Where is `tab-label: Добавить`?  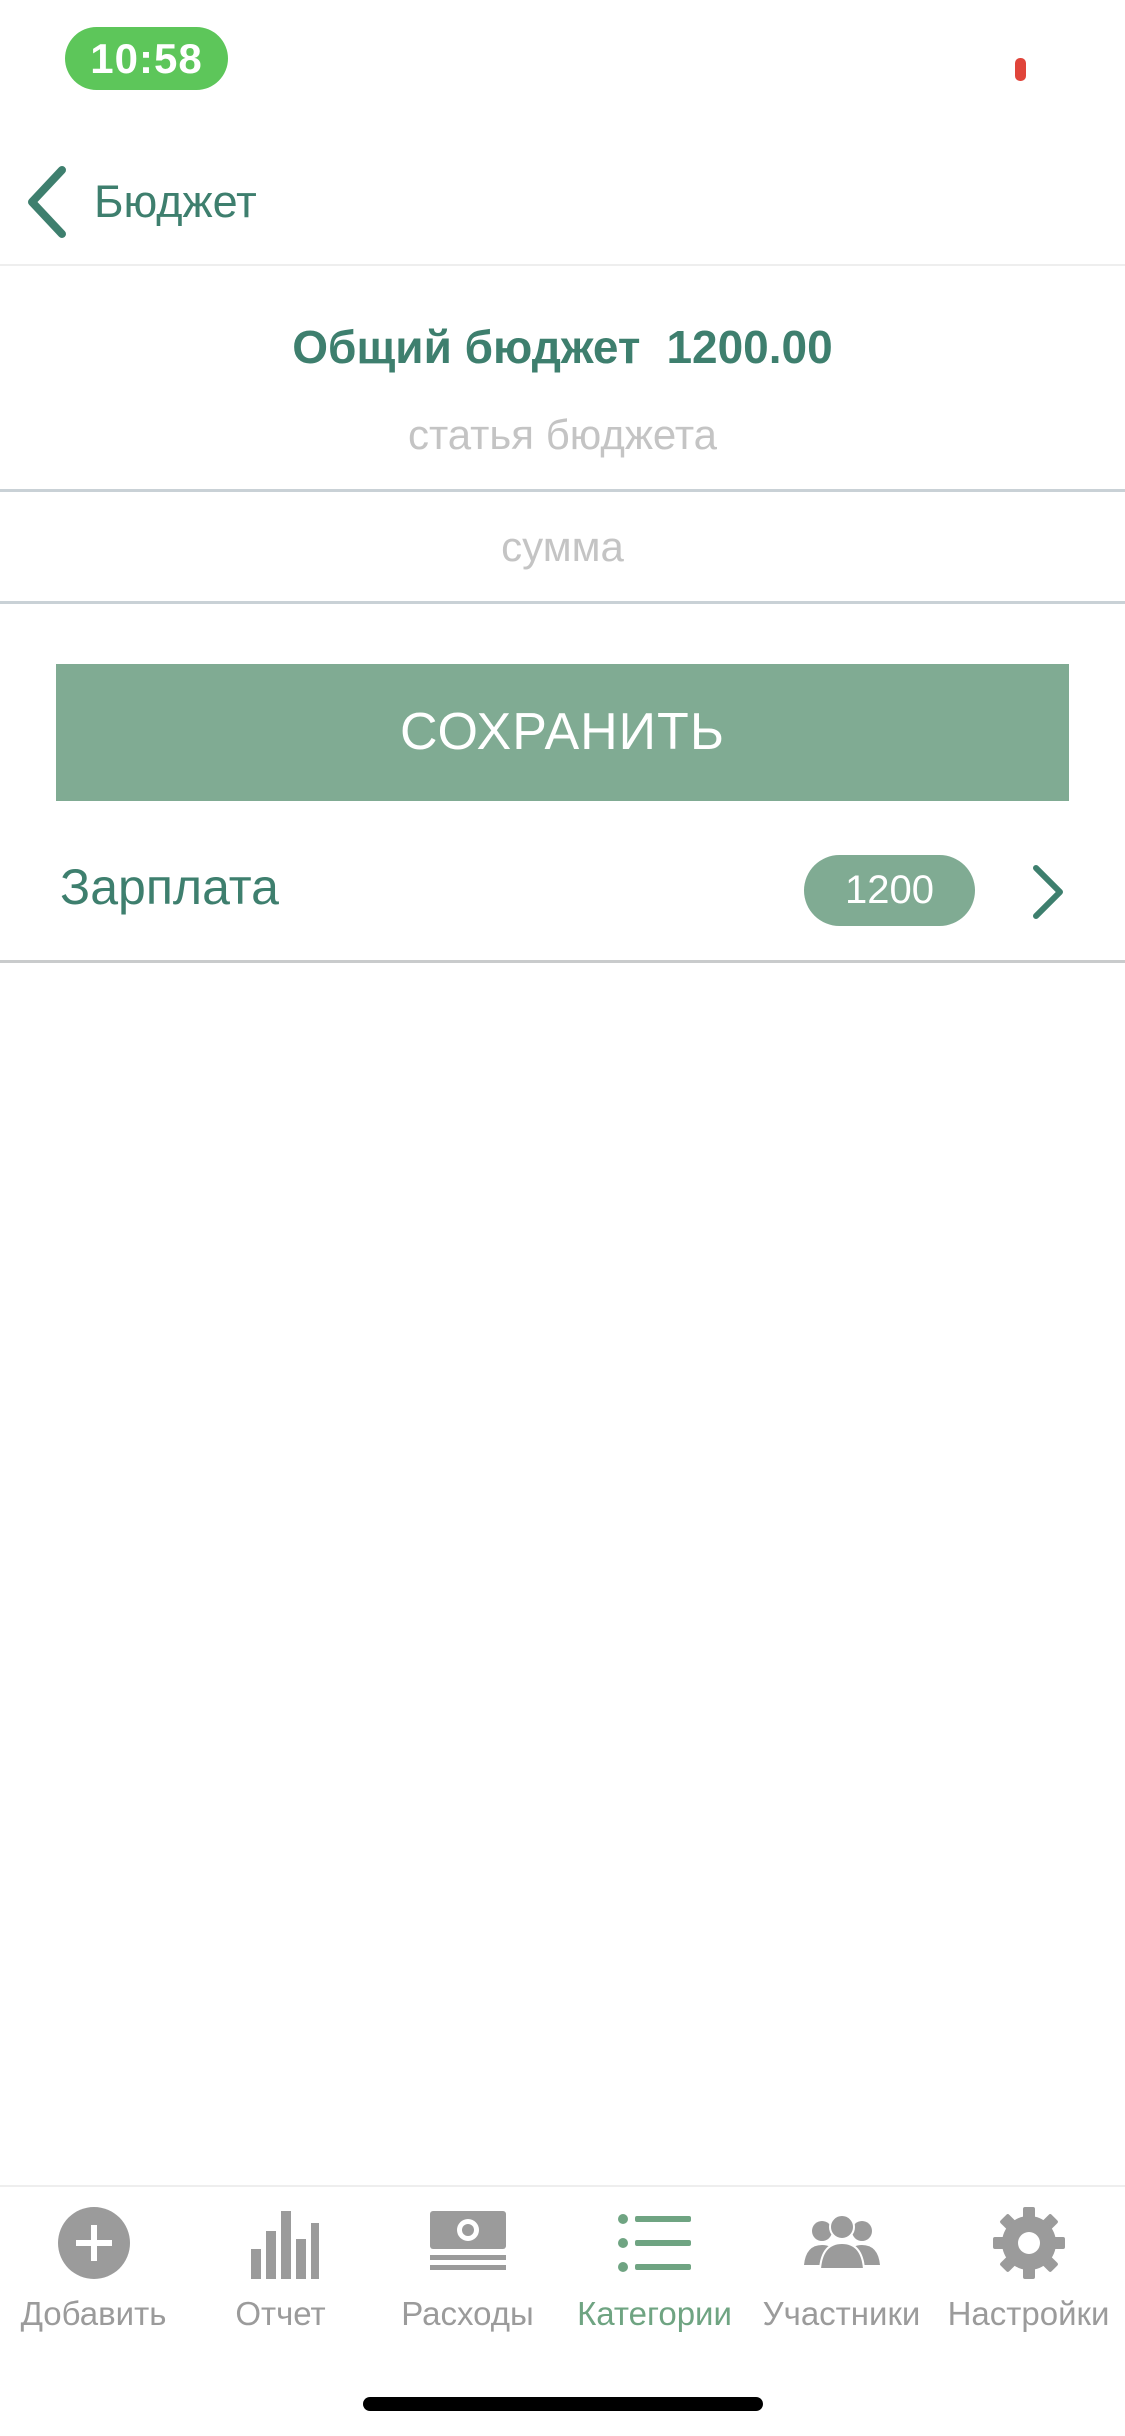 tab-label: Добавить is located at coordinates (93, 2313).